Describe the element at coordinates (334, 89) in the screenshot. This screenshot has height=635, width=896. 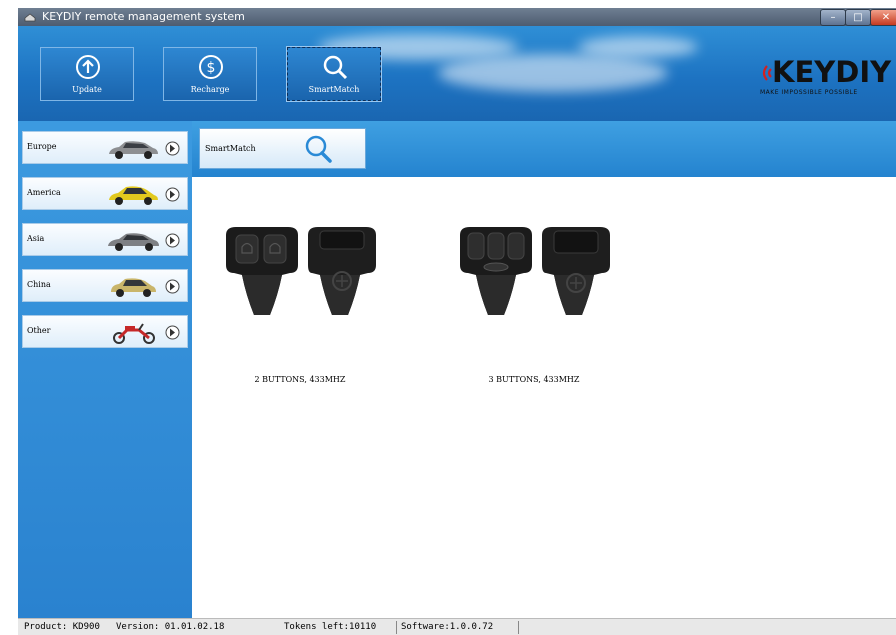
I see `smartmatch-label: SmartMatch` at that location.